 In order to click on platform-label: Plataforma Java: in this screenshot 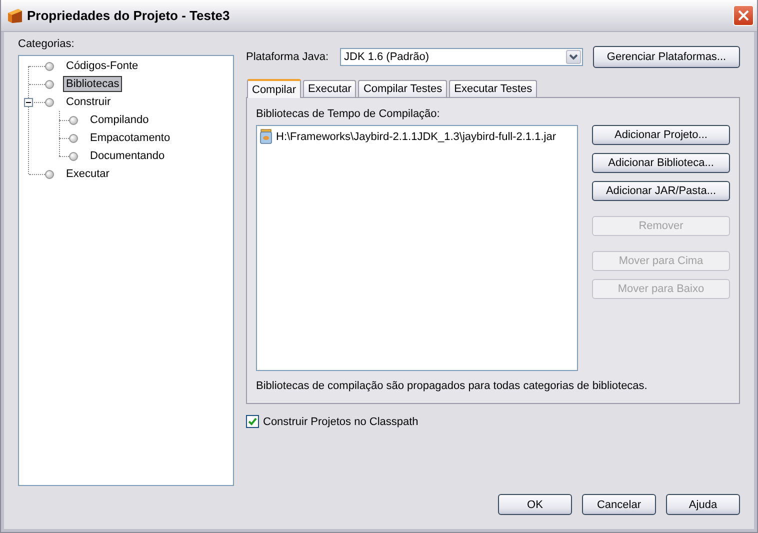, I will do `click(288, 57)`.